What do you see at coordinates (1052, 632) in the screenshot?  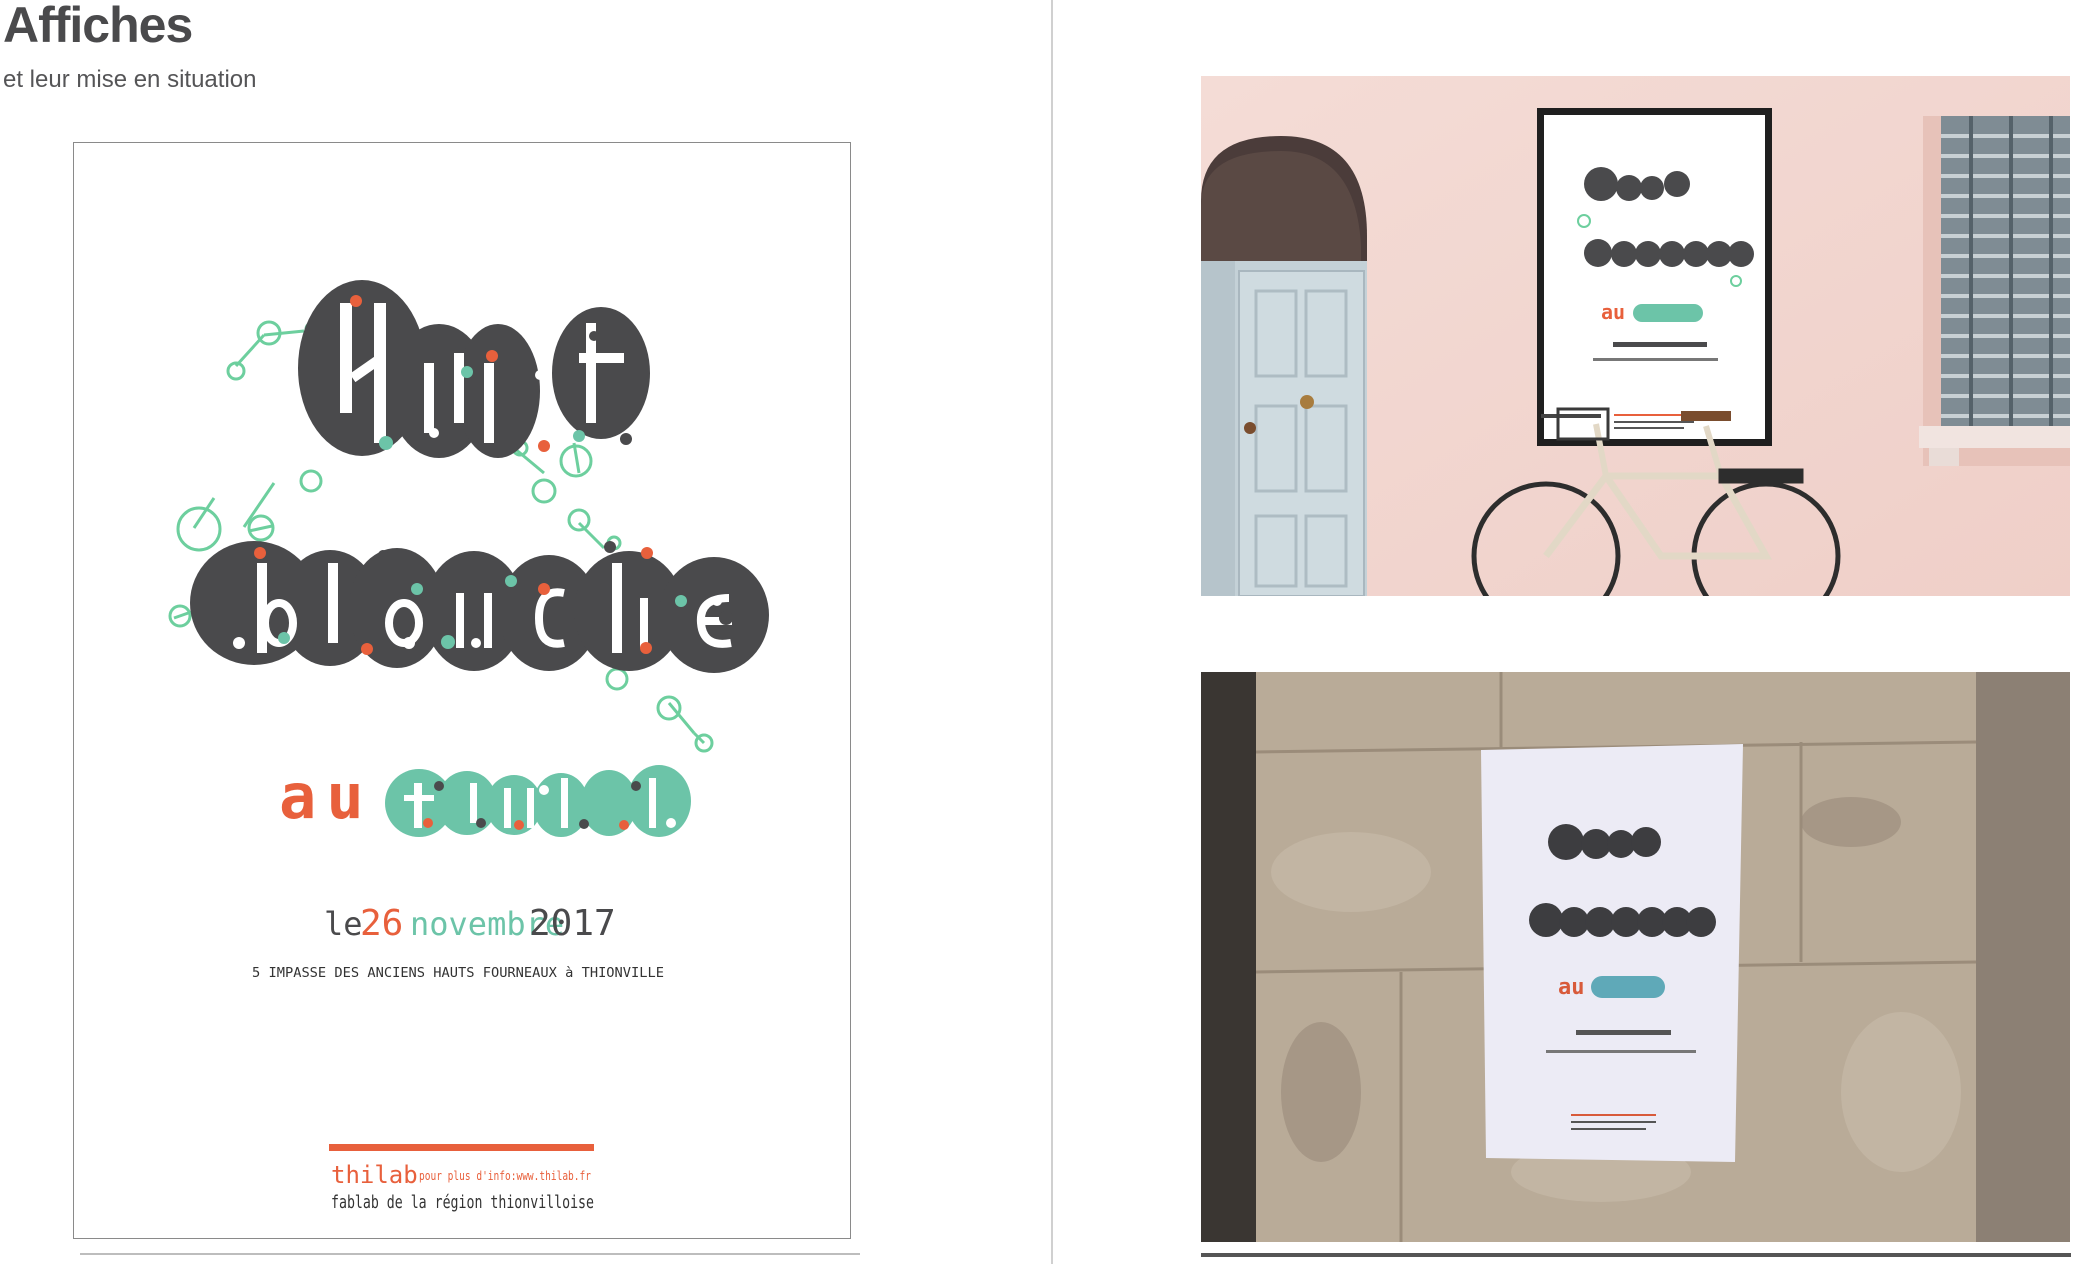 I see `vertical-divider` at bounding box center [1052, 632].